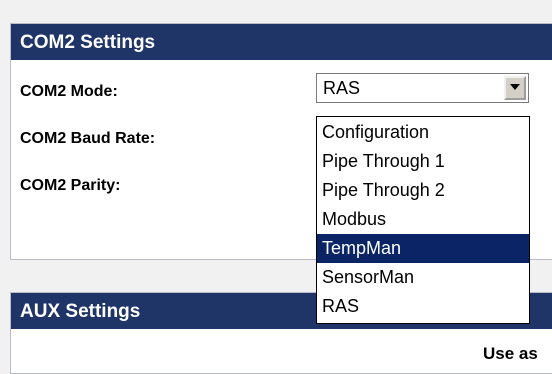  What do you see at coordinates (69, 91) in the screenshot?
I see `com2-mode-label: COM2 Mode:` at bounding box center [69, 91].